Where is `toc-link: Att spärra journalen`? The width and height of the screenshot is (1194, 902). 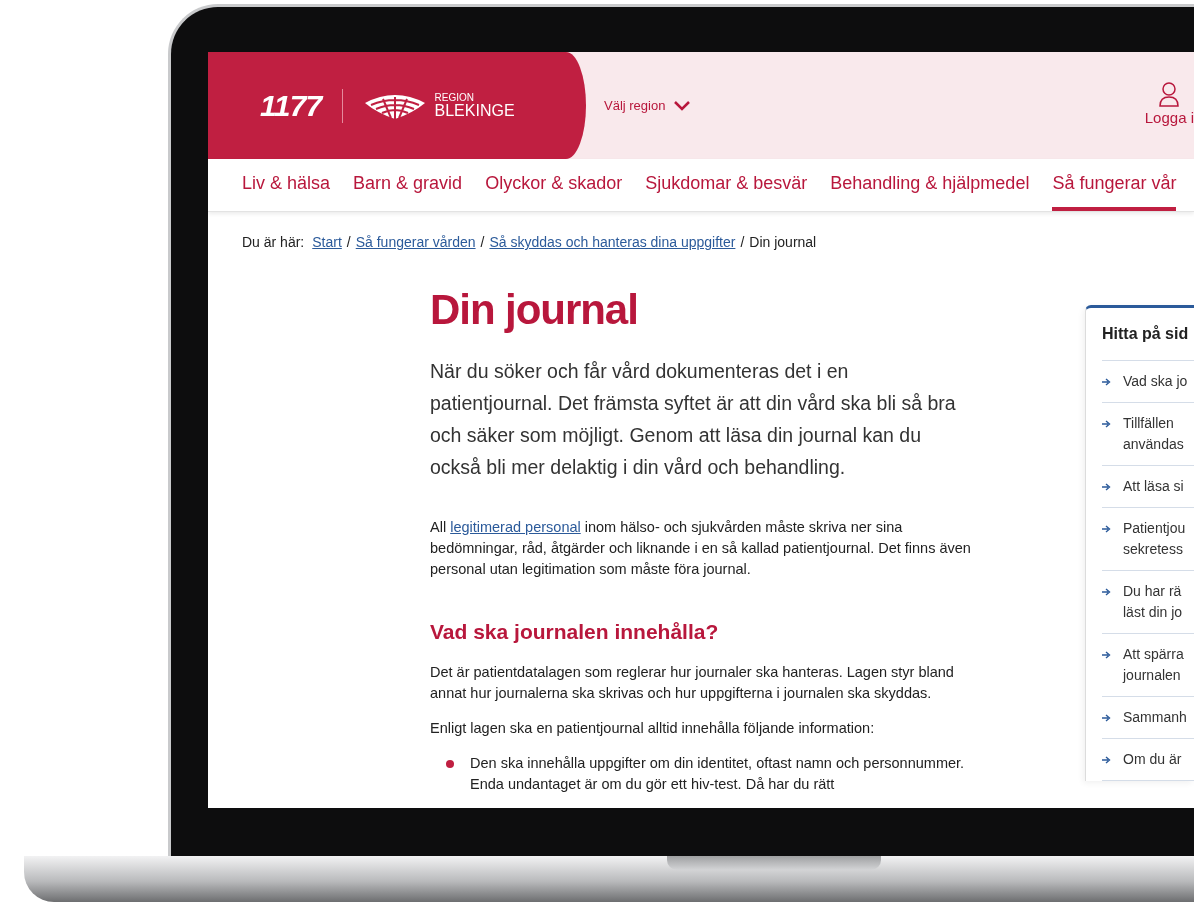
toc-link: Att spärra journalen is located at coordinates (1148, 665).